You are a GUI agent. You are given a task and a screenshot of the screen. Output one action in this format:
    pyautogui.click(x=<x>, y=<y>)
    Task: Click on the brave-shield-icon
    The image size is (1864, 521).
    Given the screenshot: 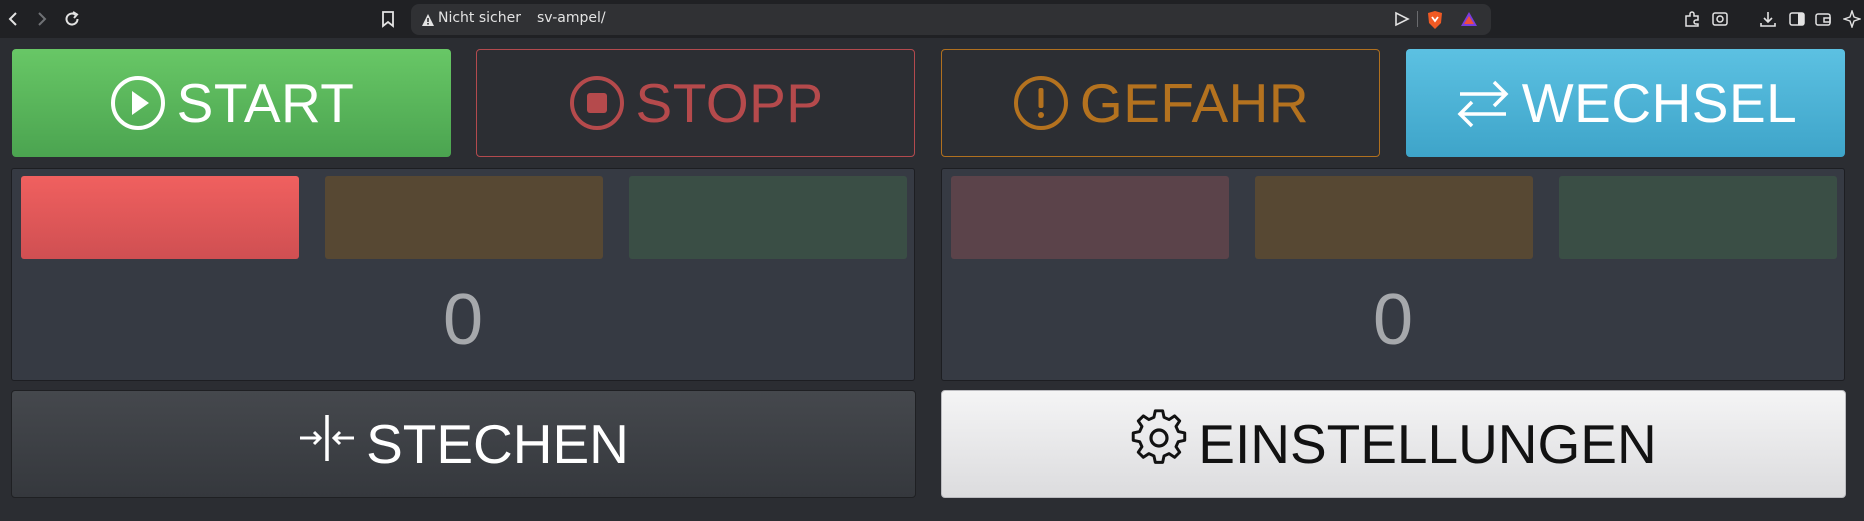 What is the action you would take?
    pyautogui.click(x=1435, y=22)
    